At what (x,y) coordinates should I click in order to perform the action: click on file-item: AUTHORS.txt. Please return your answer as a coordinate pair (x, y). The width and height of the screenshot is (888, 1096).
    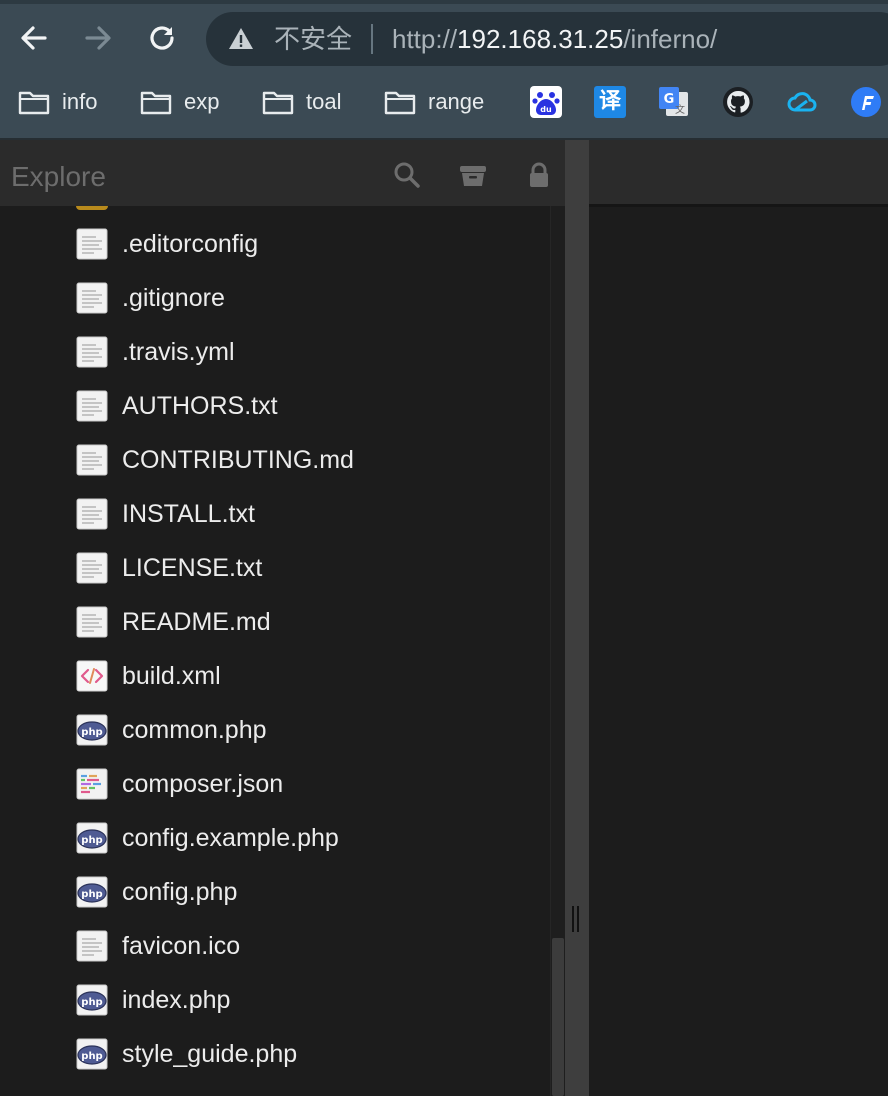
    Looking at the image, I should click on (177, 406).